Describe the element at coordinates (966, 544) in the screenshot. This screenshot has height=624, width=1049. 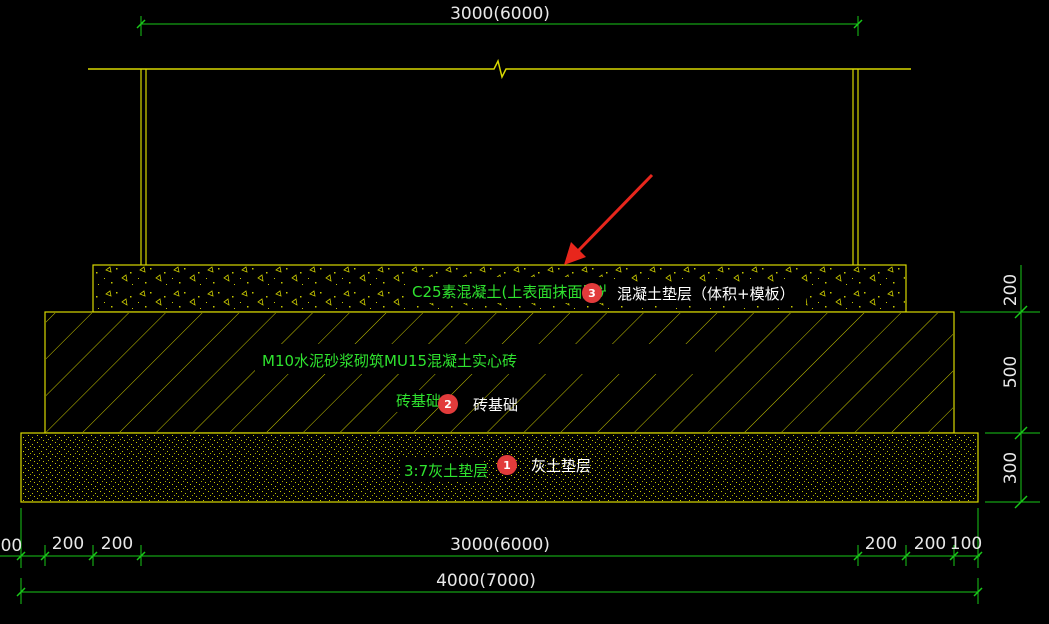
I see `right-3-label: 100` at that location.